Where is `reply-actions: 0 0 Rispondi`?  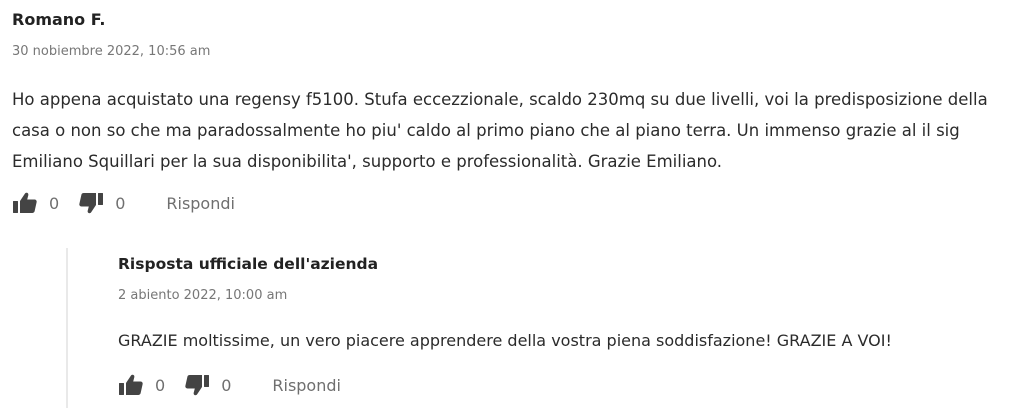 reply-actions: 0 0 Rispondi is located at coordinates (229, 385).